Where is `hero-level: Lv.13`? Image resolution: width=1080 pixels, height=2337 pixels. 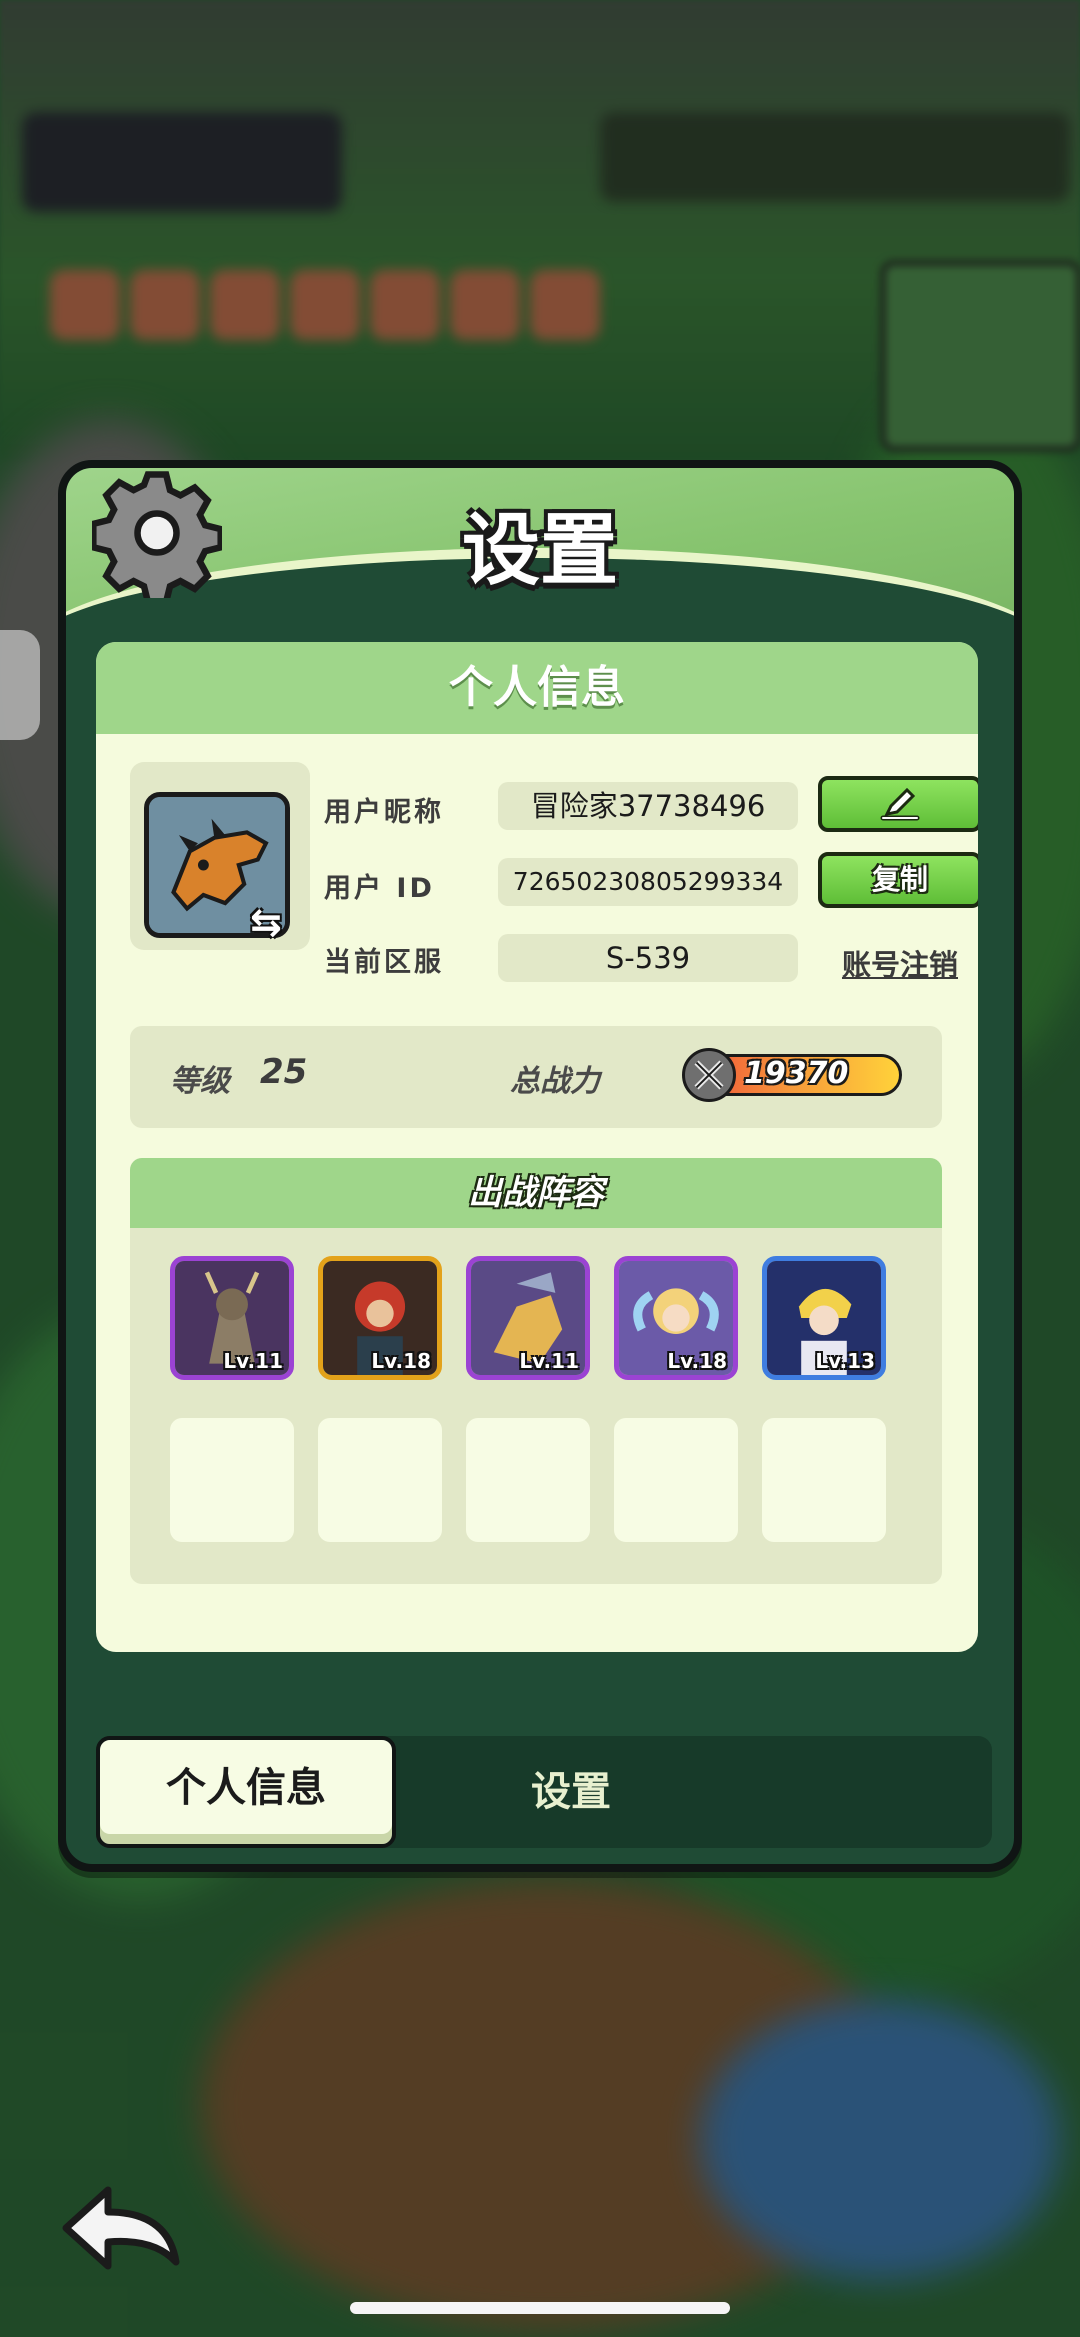
hero-level: Lv.13 is located at coordinates (845, 1361).